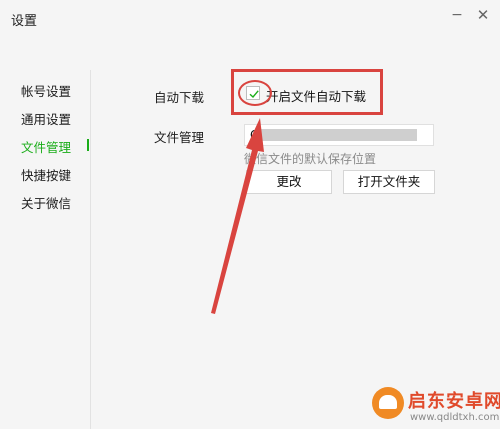 The height and width of the screenshot is (429, 500). Describe the element at coordinates (388, 403) in the screenshot. I see `watermark-logo-icon` at that location.